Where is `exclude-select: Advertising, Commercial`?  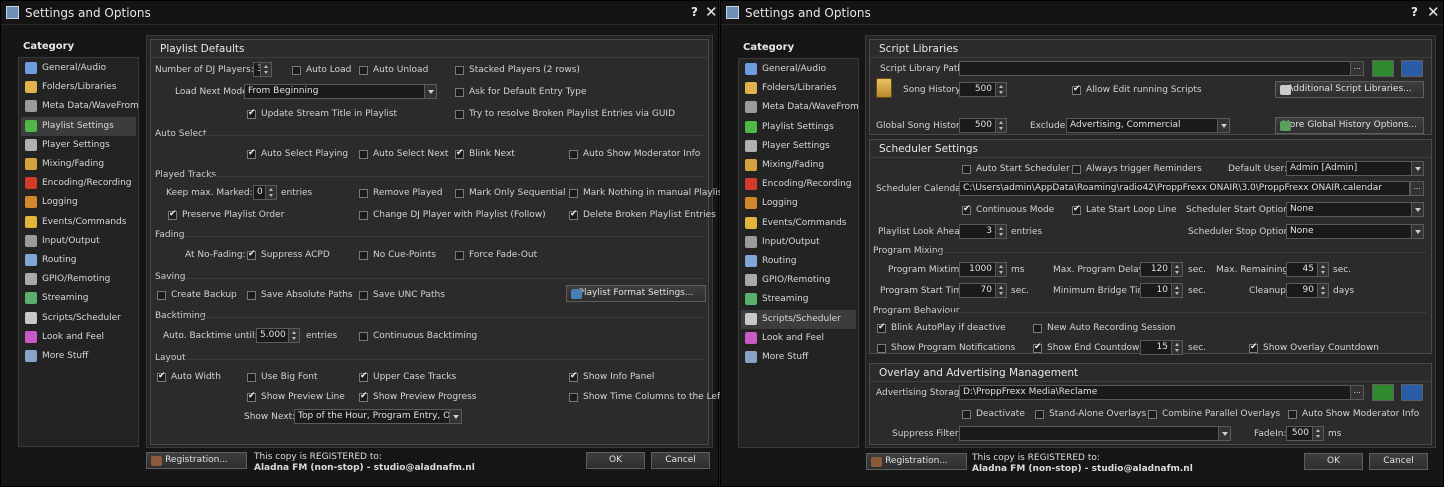 exclude-select: Advertising, Commercial is located at coordinates (1148, 125).